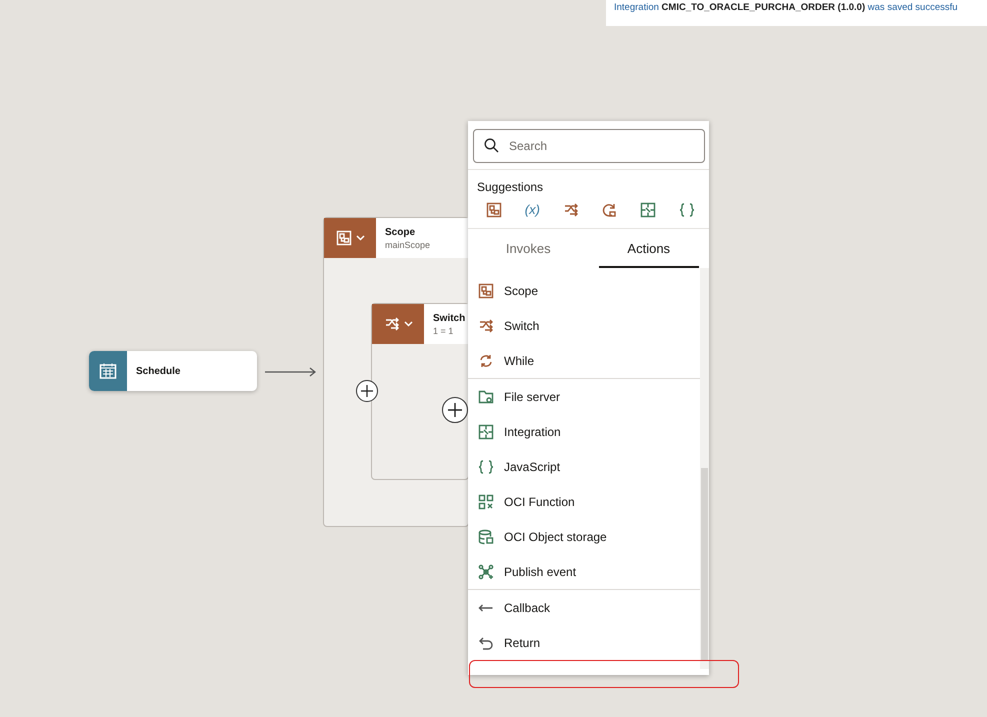 Image resolution: width=987 pixels, height=717 pixels. Describe the element at coordinates (443, 331) in the screenshot. I see `node-subtitle: 1 = 1` at that location.